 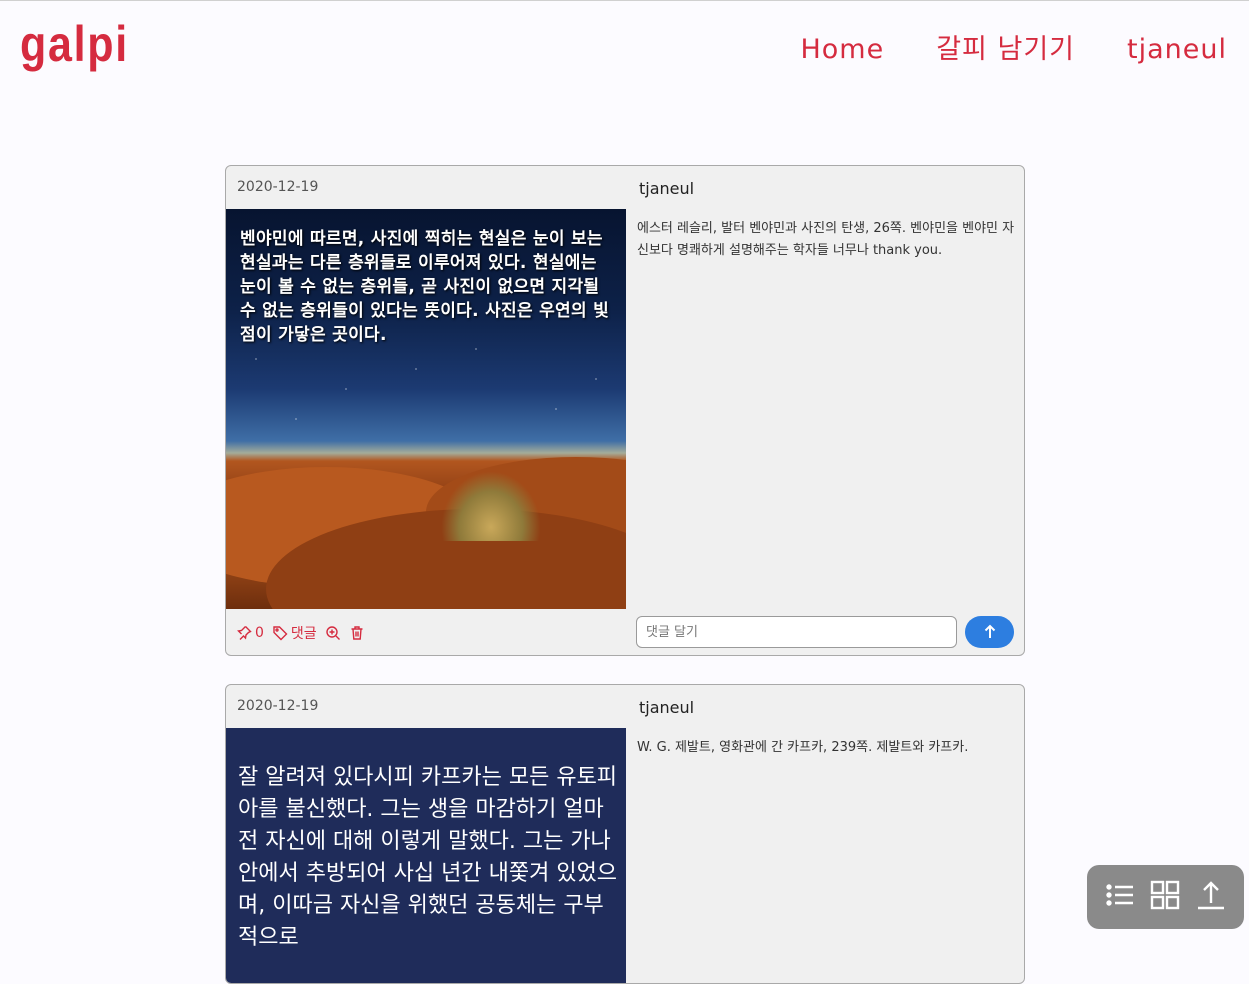 I want to click on image-grass, so click(x=491, y=506).